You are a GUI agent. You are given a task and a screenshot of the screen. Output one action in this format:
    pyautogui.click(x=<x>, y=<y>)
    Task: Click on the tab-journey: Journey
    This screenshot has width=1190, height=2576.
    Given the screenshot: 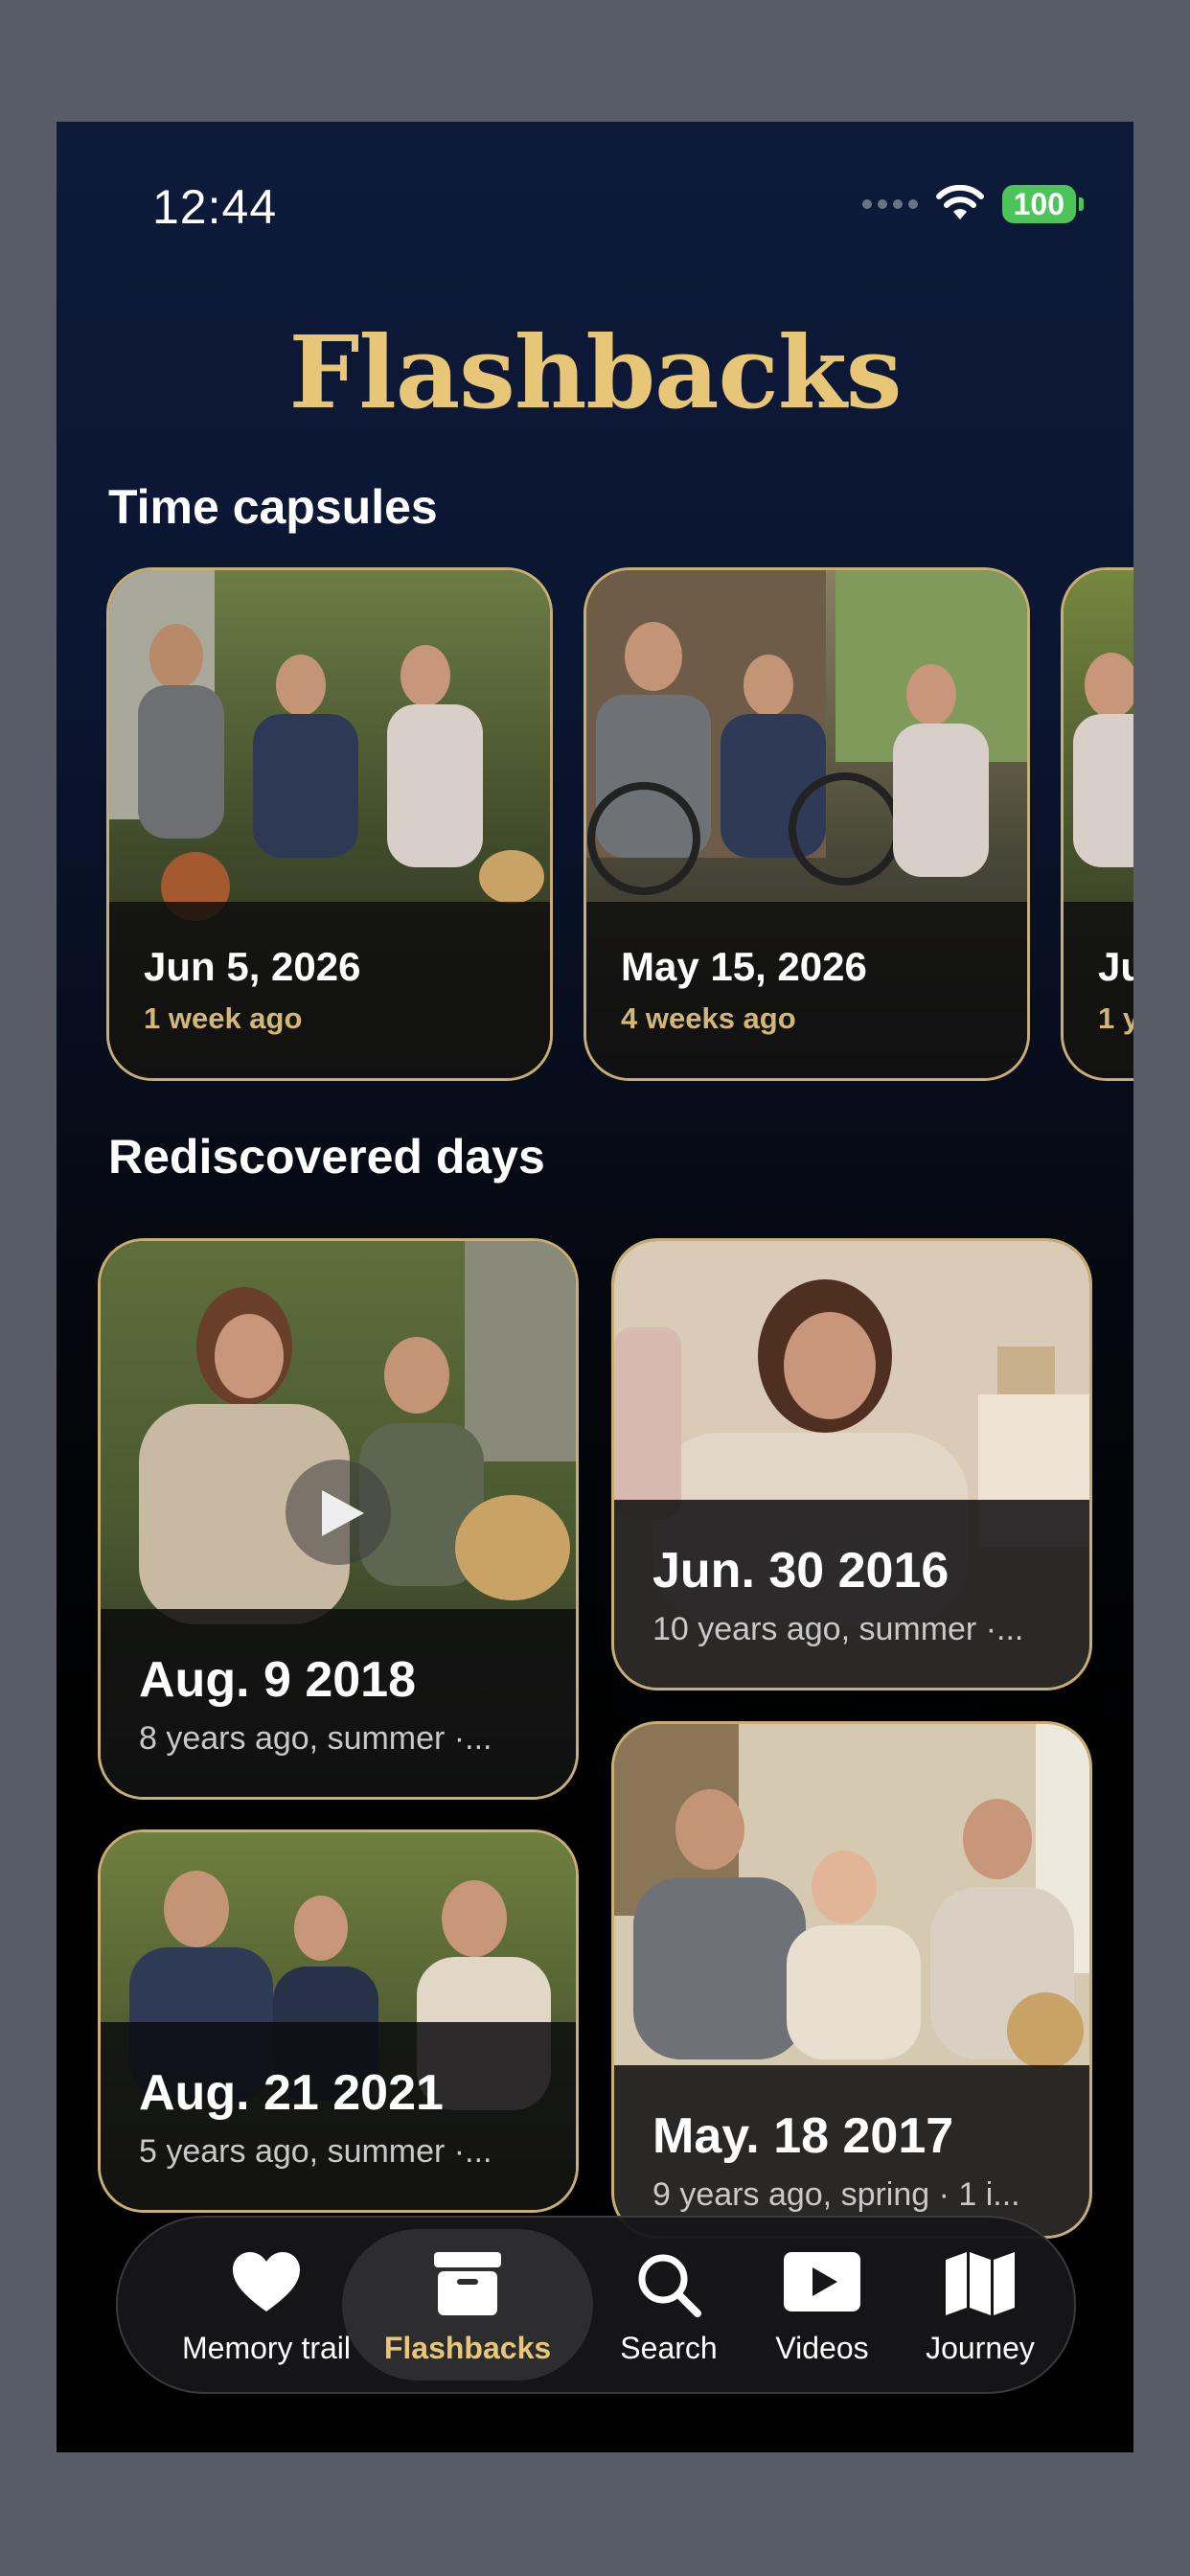 What is the action you would take?
    pyautogui.click(x=981, y=2305)
    